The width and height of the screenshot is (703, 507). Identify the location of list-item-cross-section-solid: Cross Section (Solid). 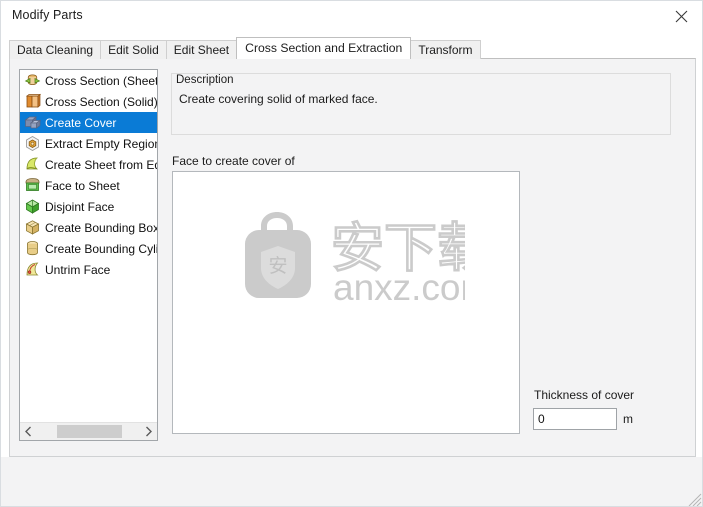
(89, 101).